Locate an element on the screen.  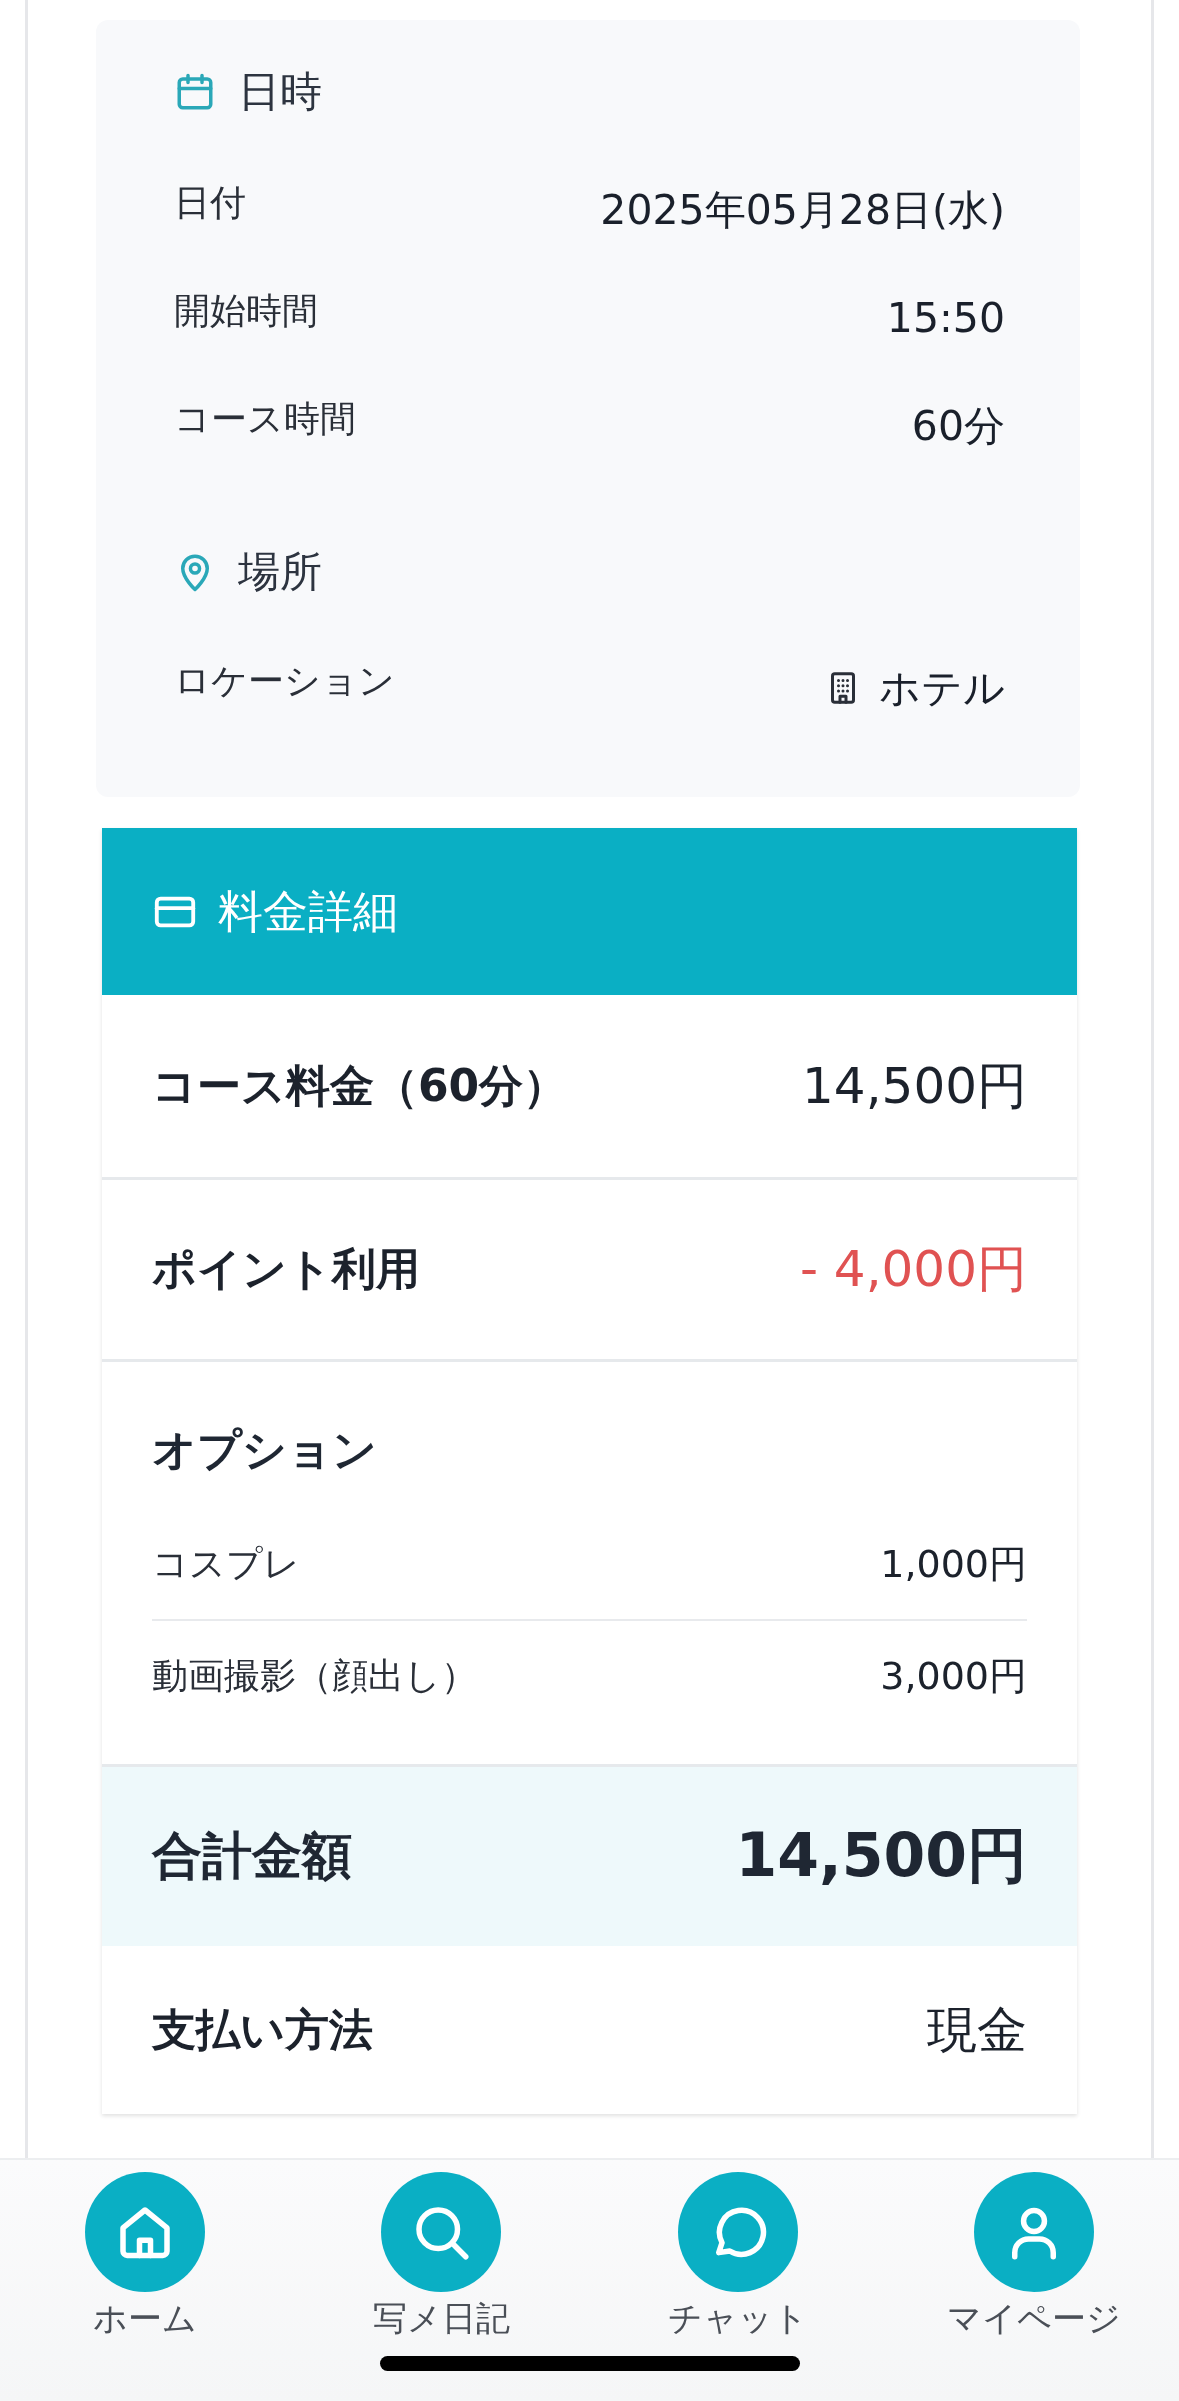
options-title: オプション is located at coordinates (265, 1449).